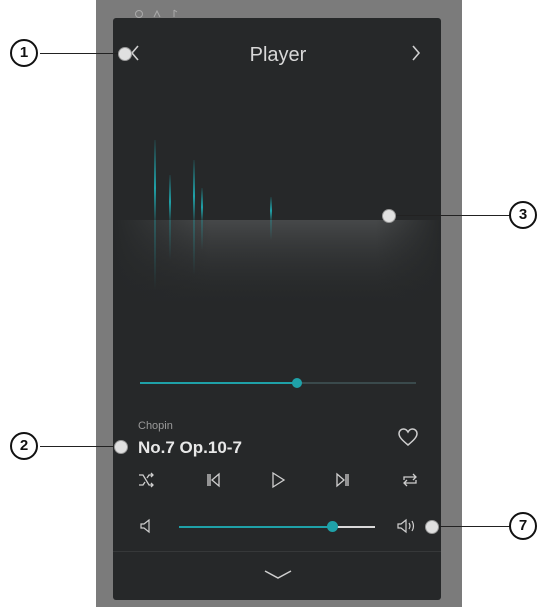 The image size is (539, 607). I want to click on volume-handle, so click(332, 526).